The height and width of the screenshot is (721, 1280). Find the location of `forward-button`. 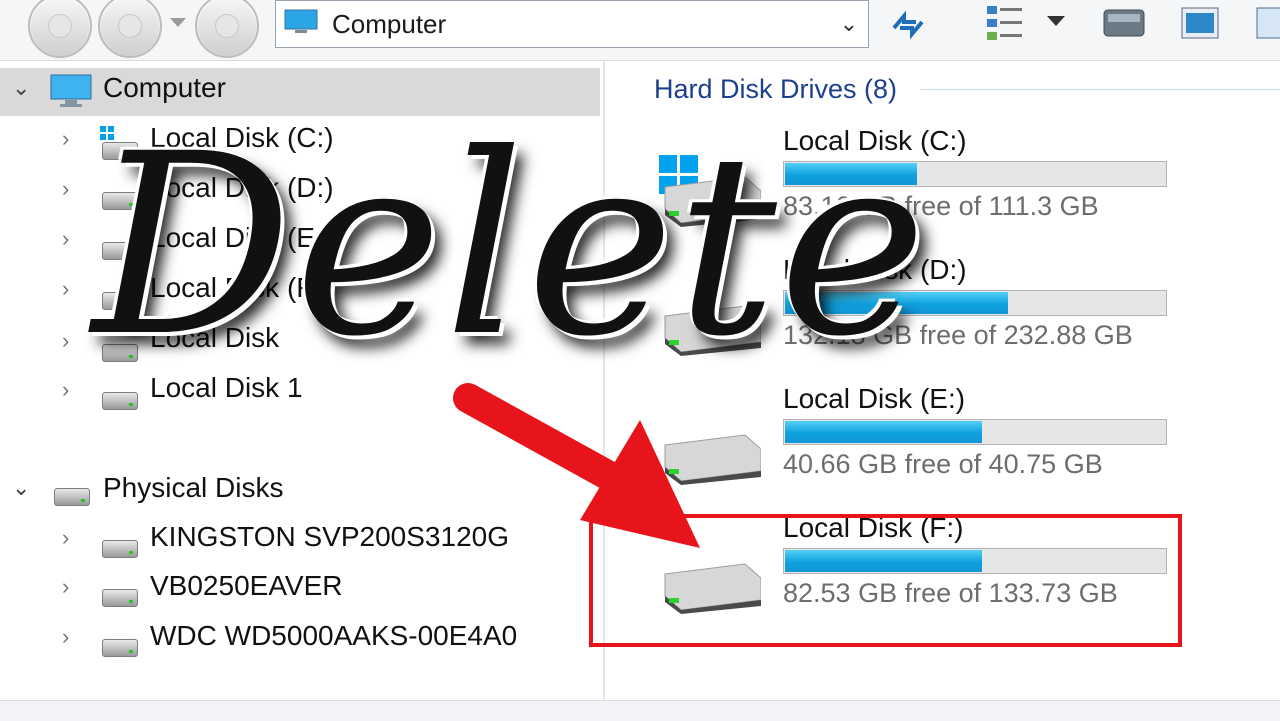

forward-button is located at coordinates (130, 29).